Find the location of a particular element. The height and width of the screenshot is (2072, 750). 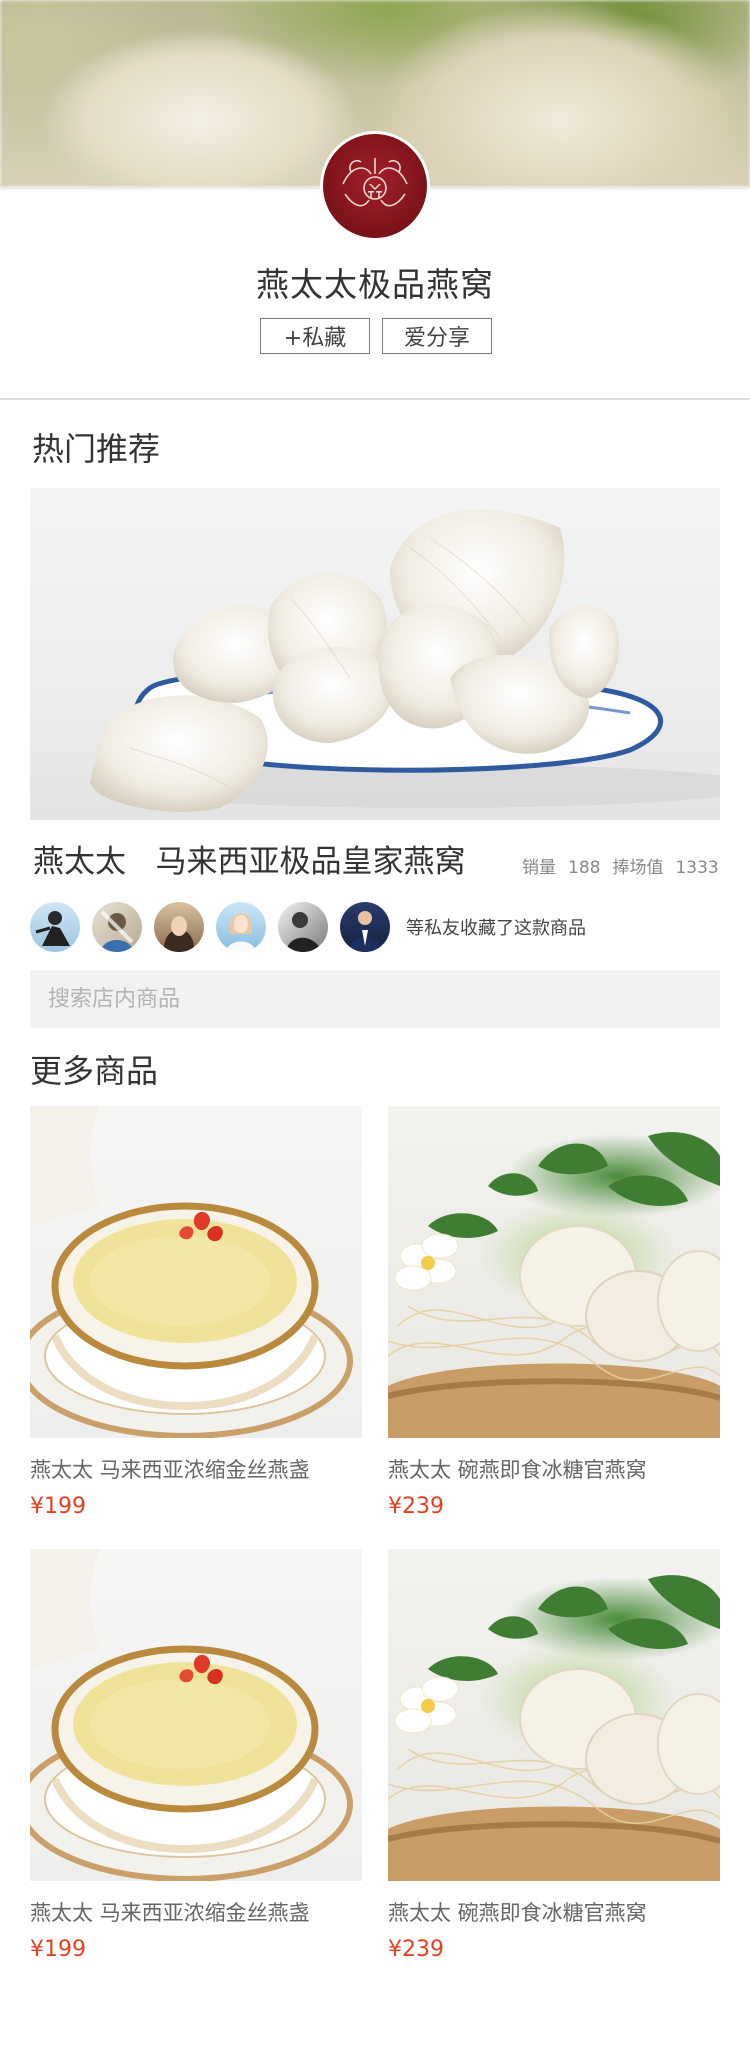

shop-search-input is located at coordinates (383, 999).